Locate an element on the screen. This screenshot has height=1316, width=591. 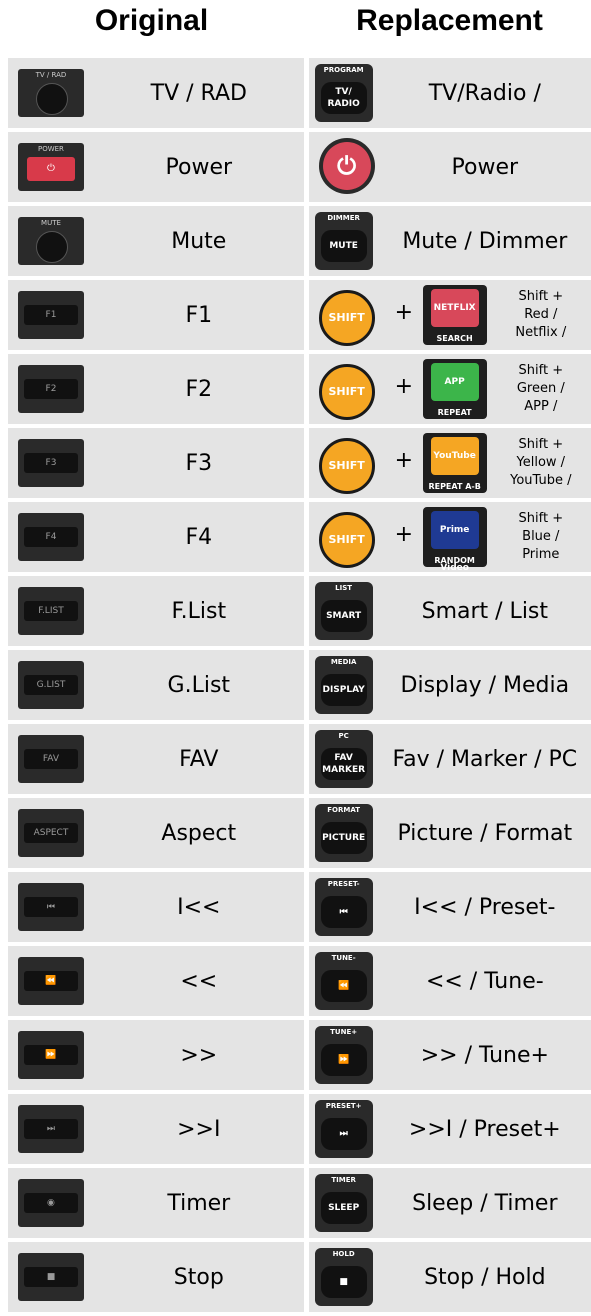
timer-icon: ◉ is located at coordinates (50, 1203).